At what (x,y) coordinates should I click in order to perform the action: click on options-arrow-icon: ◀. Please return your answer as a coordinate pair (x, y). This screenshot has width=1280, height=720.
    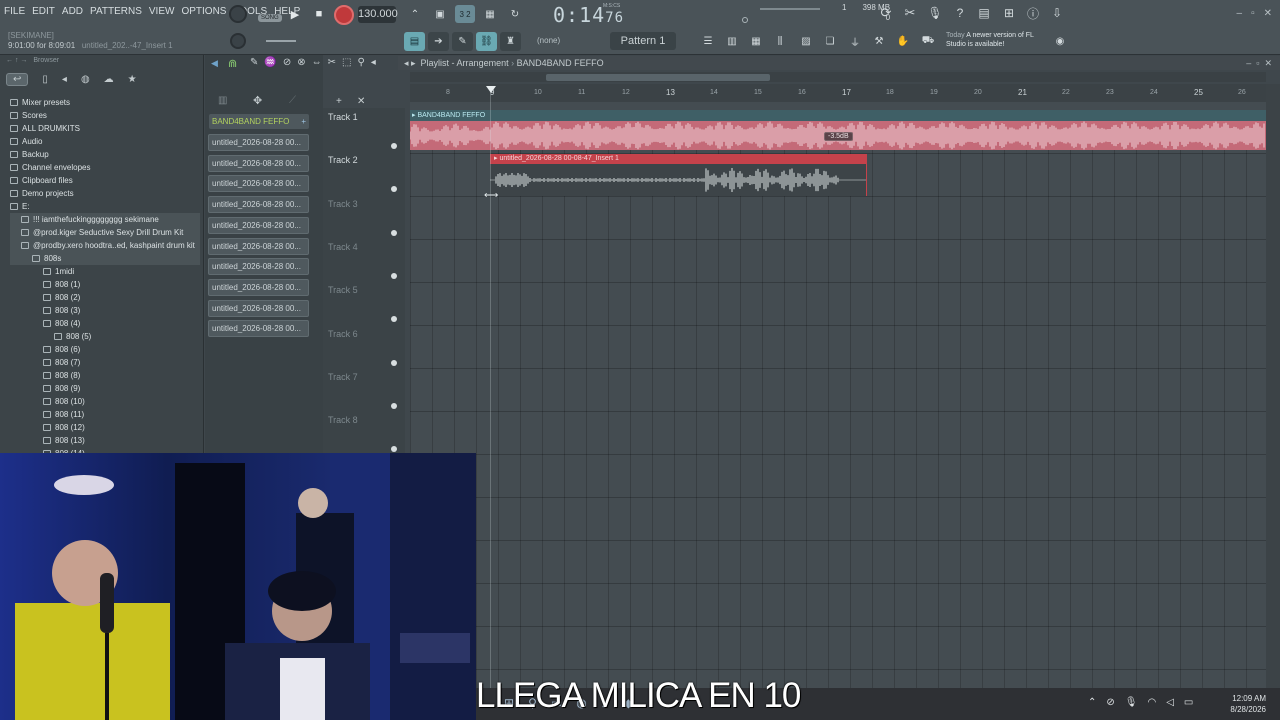
    Looking at the image, I should click on (214, 63).